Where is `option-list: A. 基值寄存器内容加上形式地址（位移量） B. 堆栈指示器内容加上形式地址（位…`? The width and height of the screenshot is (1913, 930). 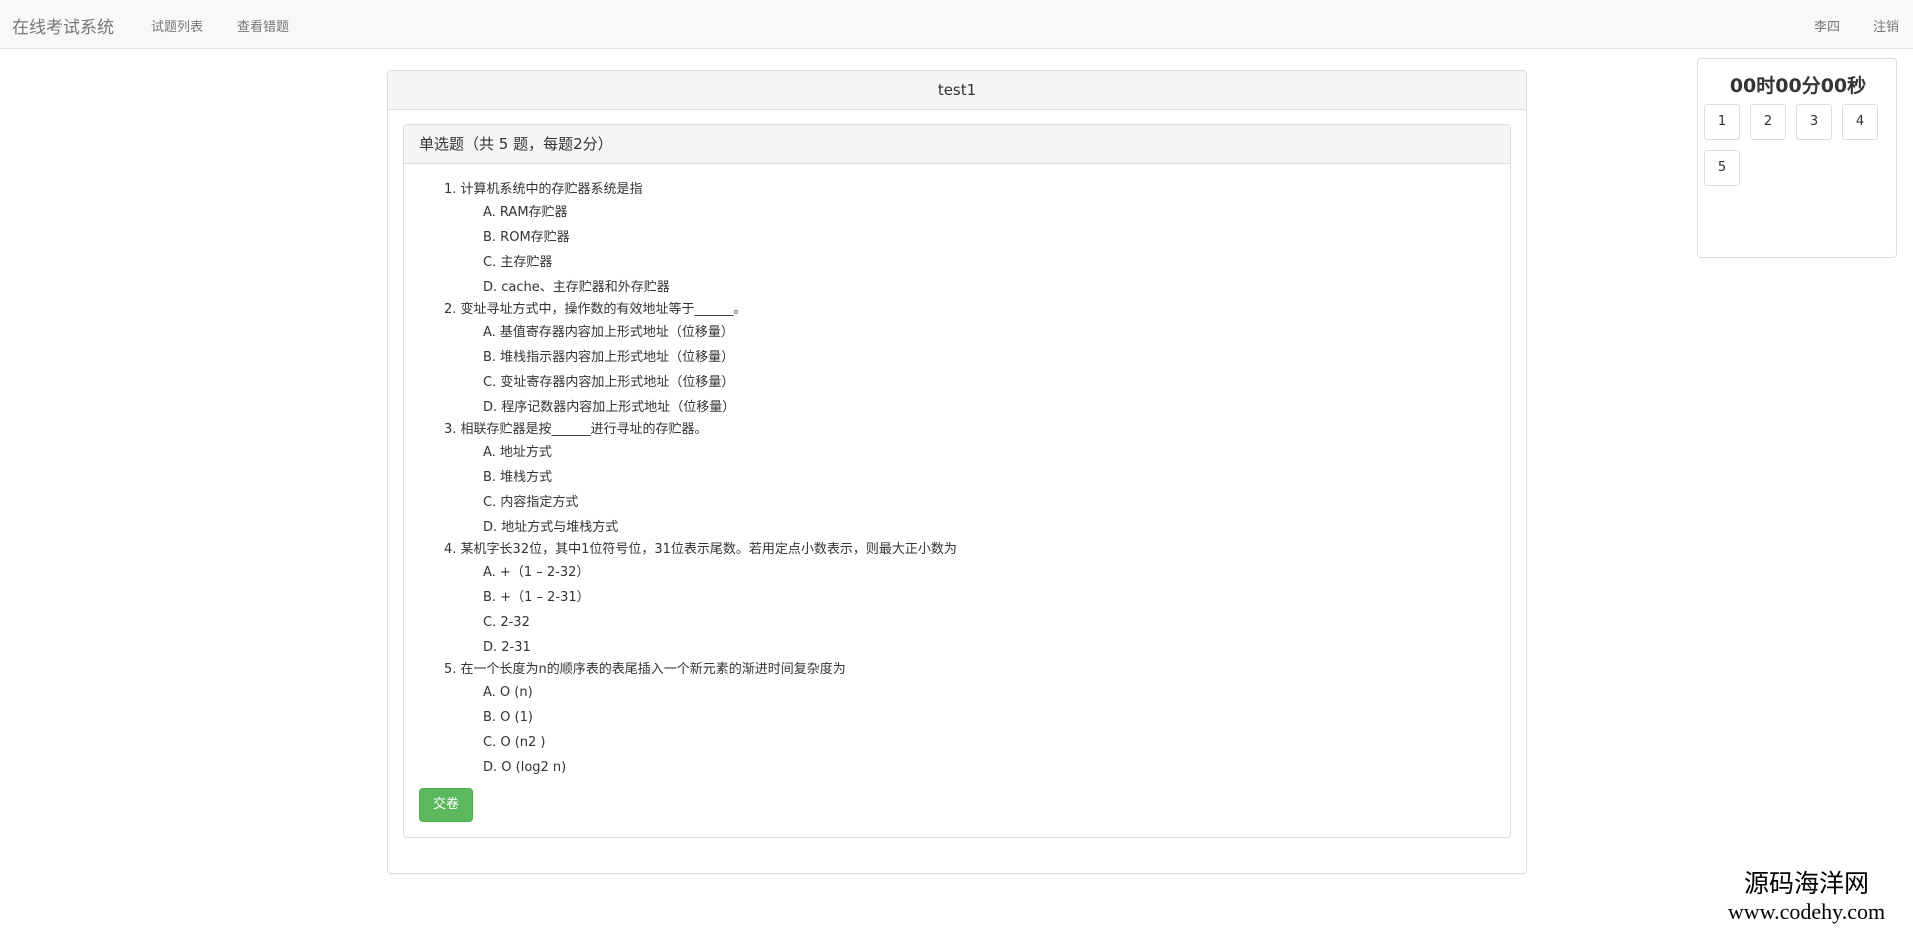
option-list: A. 基值寄存器内容加上形式地址（位移量） B. 堆栈指示器内容加上形式地址（位… is located at coordinates (983, 370).